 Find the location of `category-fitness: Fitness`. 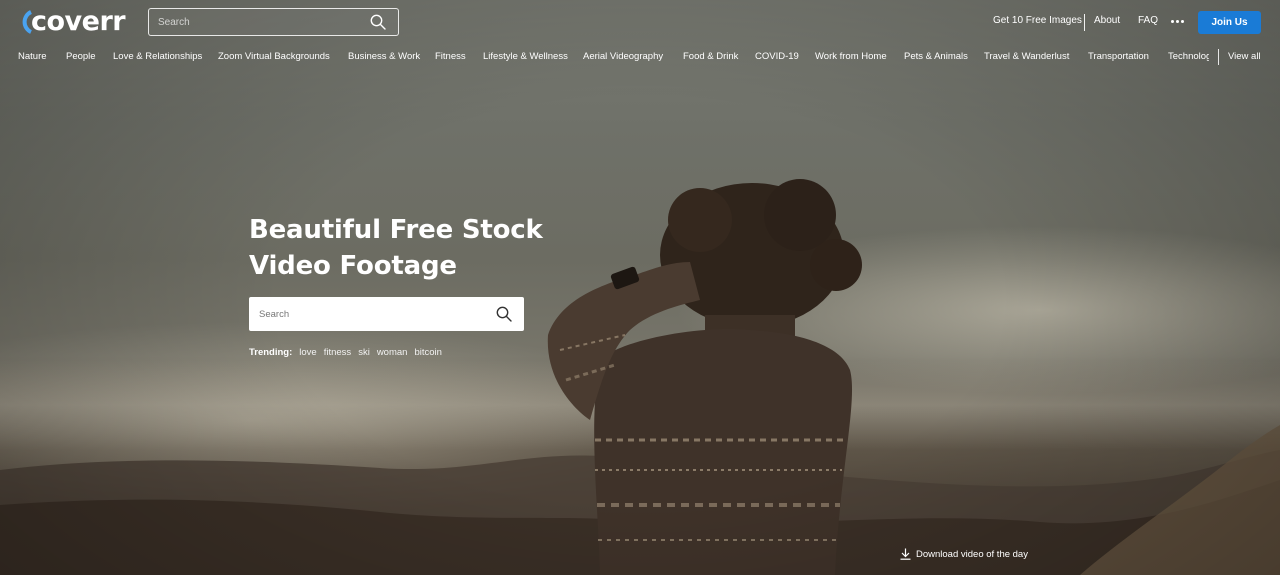

category-fitness: Fitness is located at coordinates (450, 56).